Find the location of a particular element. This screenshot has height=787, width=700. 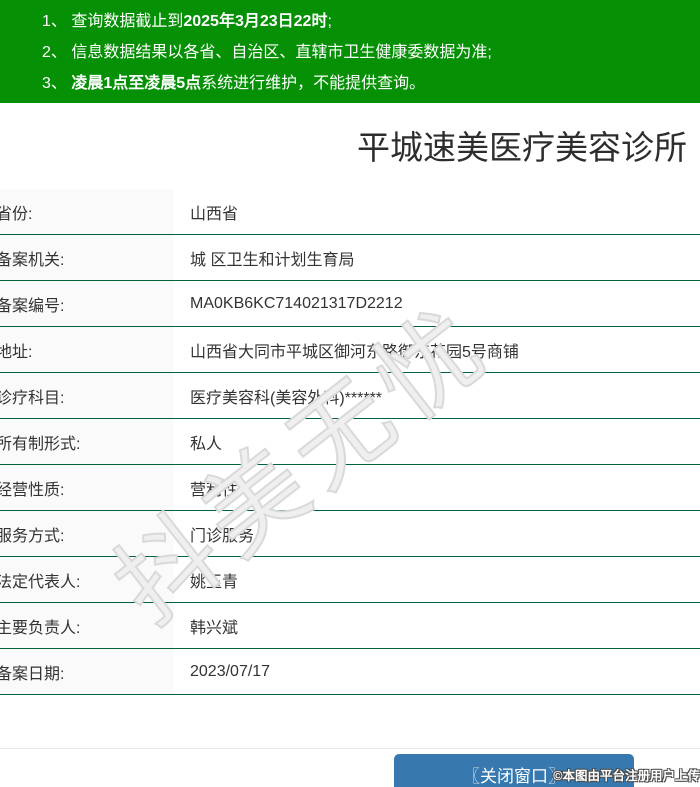

notice-text-bold: 凌晨1点至凌晨5点 is located at coordinates (136, 83).